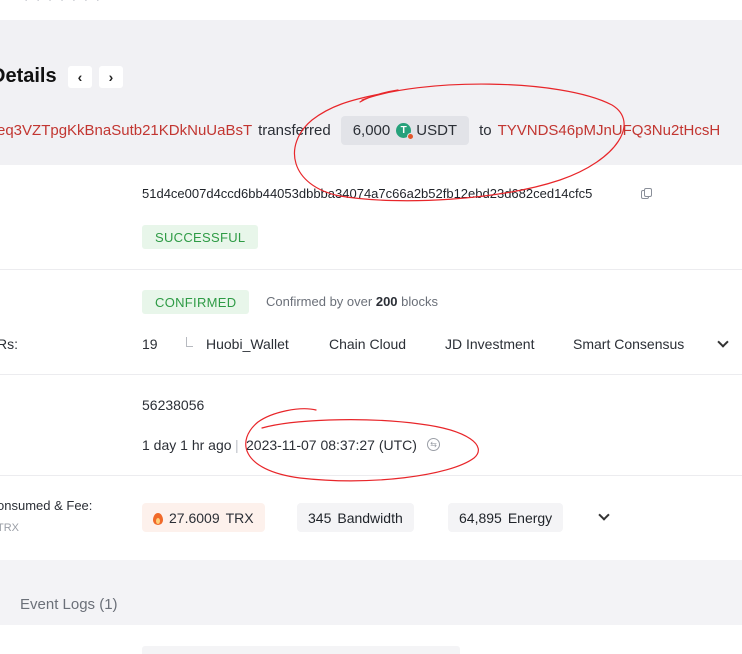 This screenshot has height=654, width=742. Describe the element at coordinates (158, 518) in the screenshot. I see `fire-icon` at that location.